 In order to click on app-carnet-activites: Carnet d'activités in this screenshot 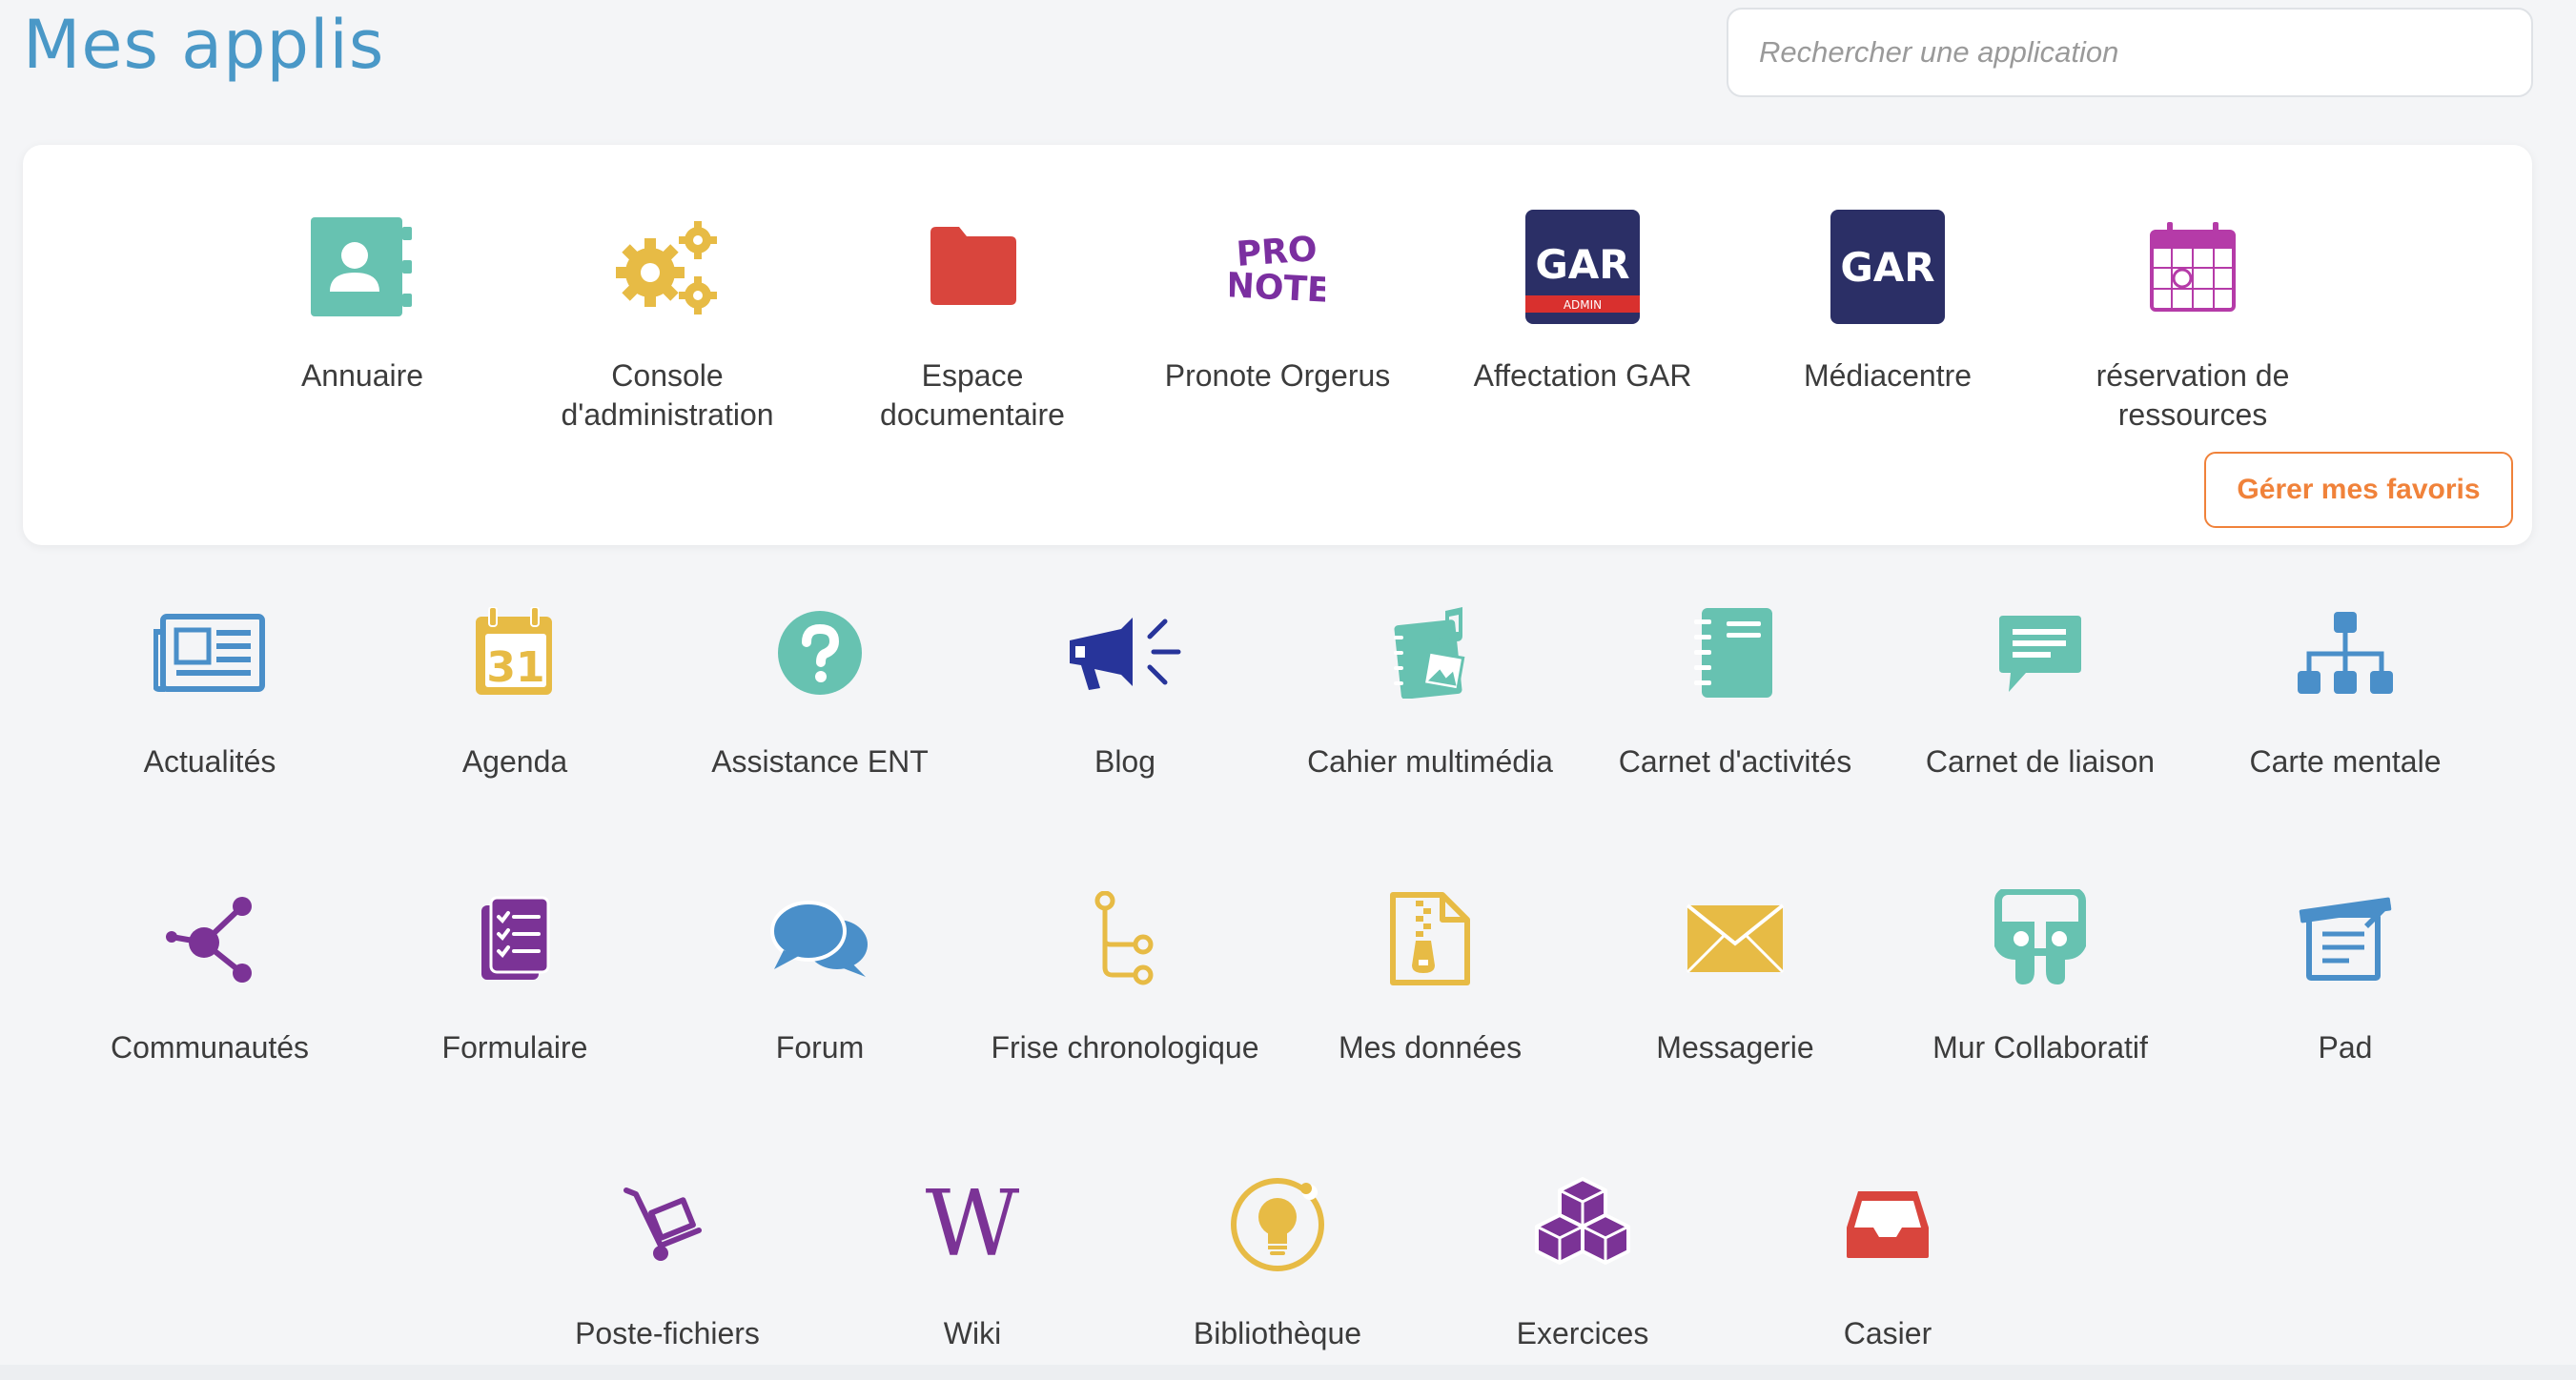, I will do `click(1735, 679)`.